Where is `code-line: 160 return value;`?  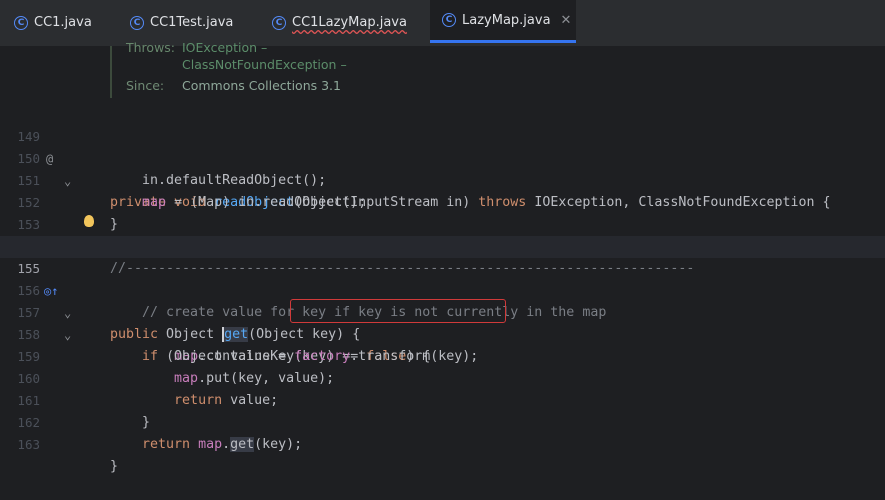 code-line: 160 return value; is located at coordinates (442, 377).